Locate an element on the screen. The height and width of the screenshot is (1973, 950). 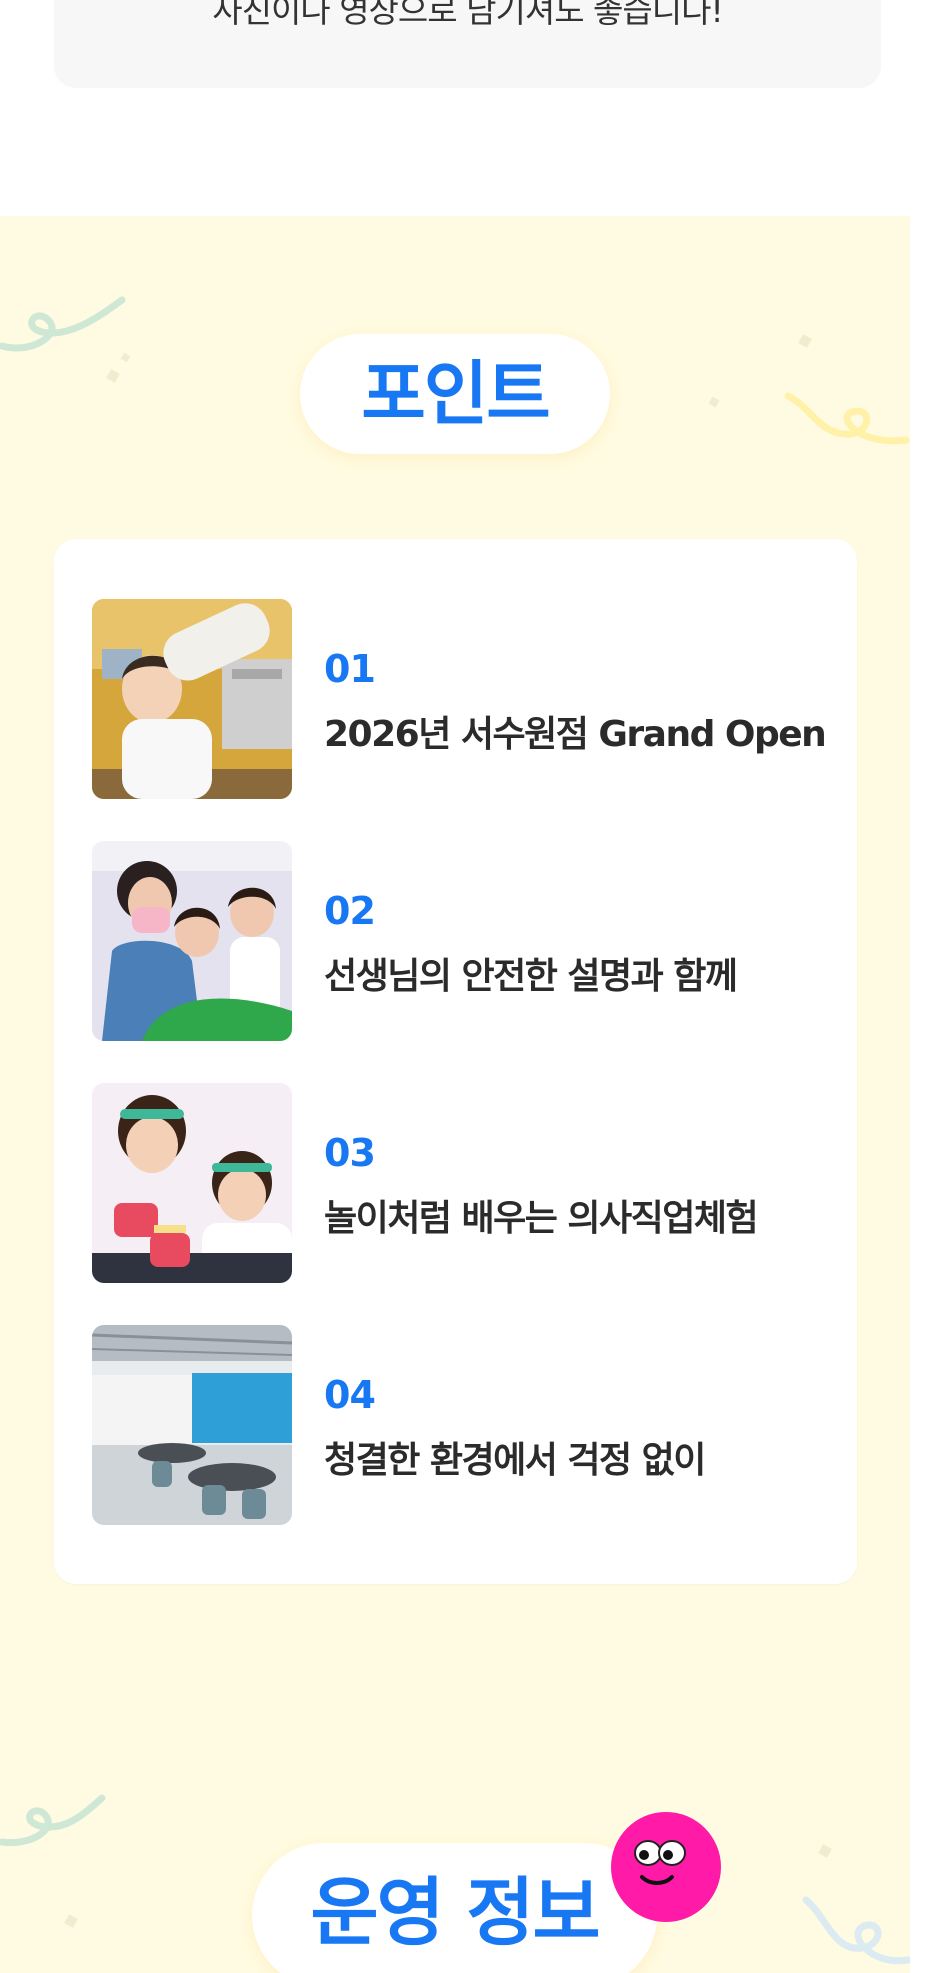
point-title: 놀이처럼 배우는 의사직업체험 is located at coordinates (541, 1218).